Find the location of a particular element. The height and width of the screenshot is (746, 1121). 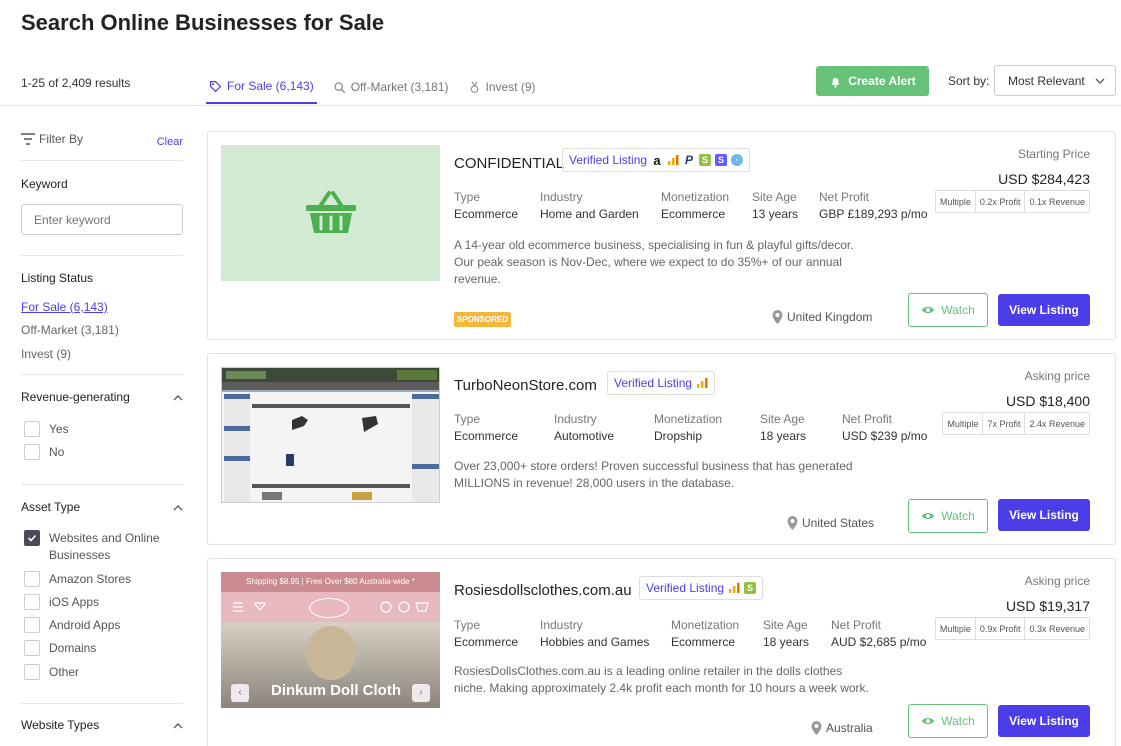

sponsored-badge: SPONSORED is located at coordinates (483, 319).